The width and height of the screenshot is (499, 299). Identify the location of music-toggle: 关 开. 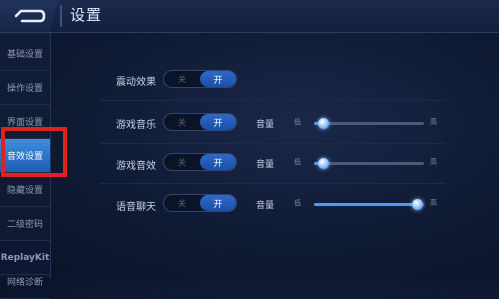
(200, 122).